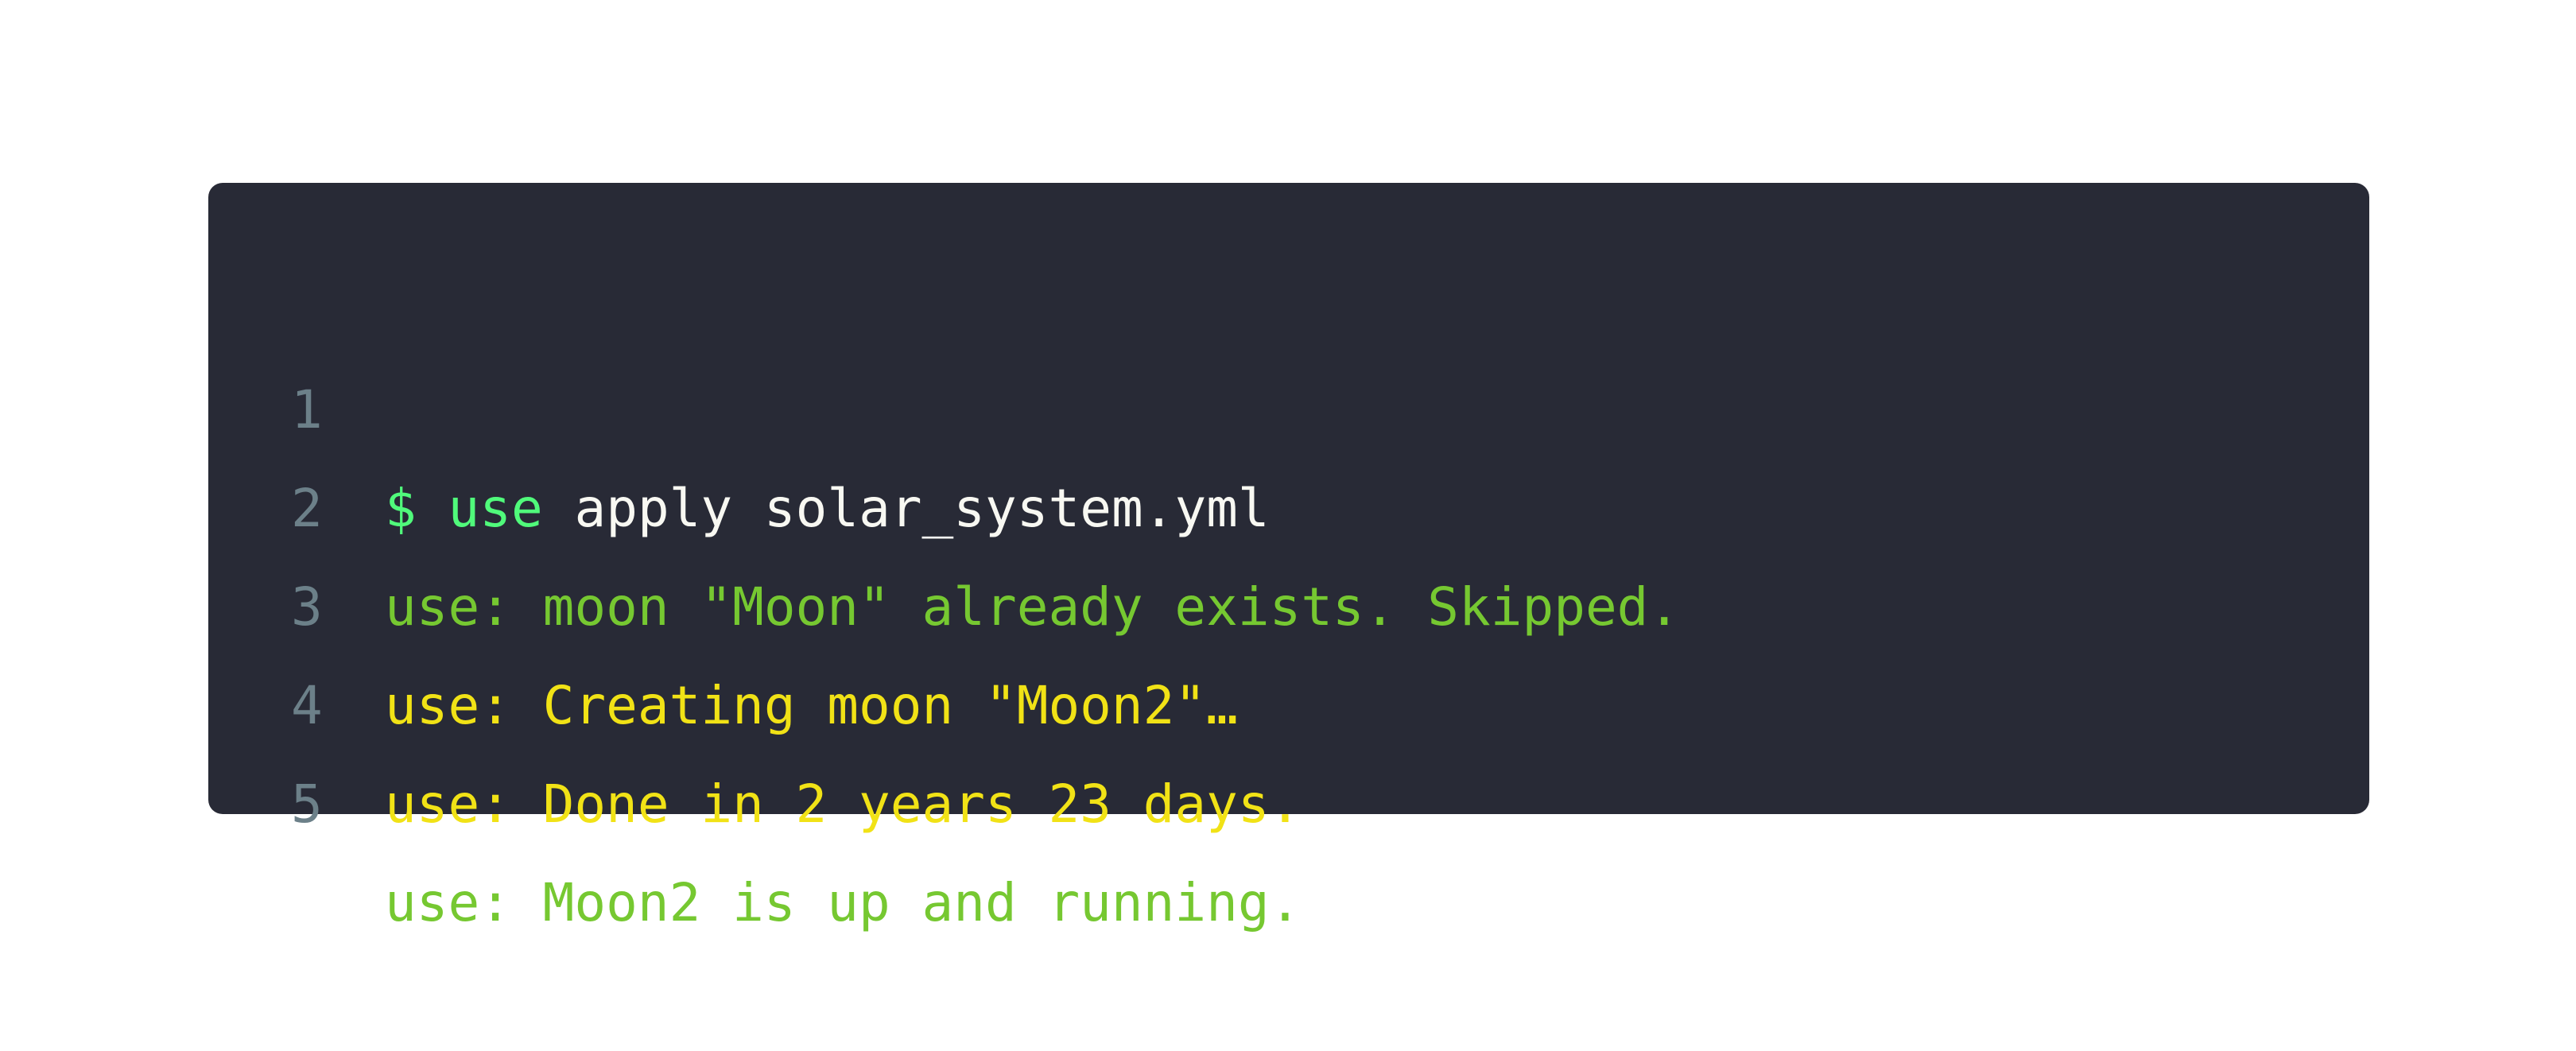  What do you see at coordinates (843, 902) in the screenshot?
I see `output-line: use: Moon2 is up and running.` at bounding box center [843, 902].